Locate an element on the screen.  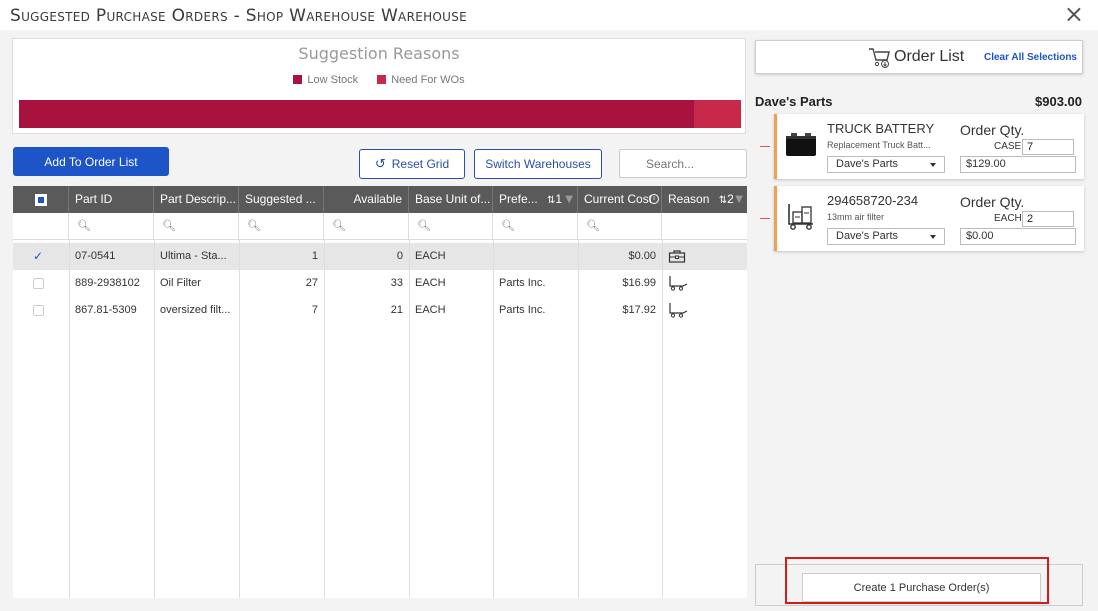
chart-title: Suggestion Reasons is located at coordinates (379, 53).